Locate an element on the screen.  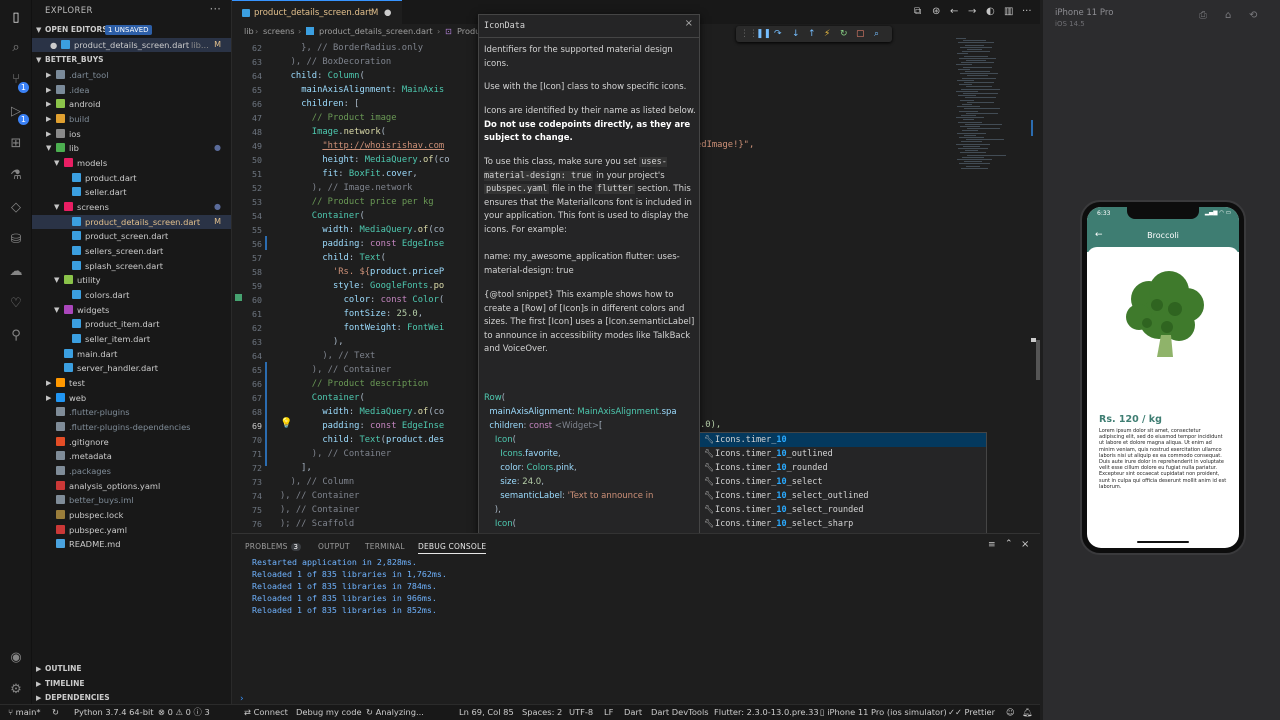
branch-status: ⑂ main* is located at coordinates (24, 712).